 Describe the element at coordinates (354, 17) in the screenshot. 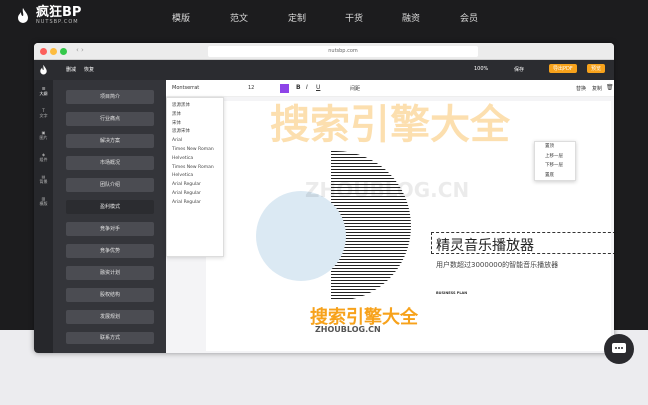

I see `nav-guides: 干货` at that location.